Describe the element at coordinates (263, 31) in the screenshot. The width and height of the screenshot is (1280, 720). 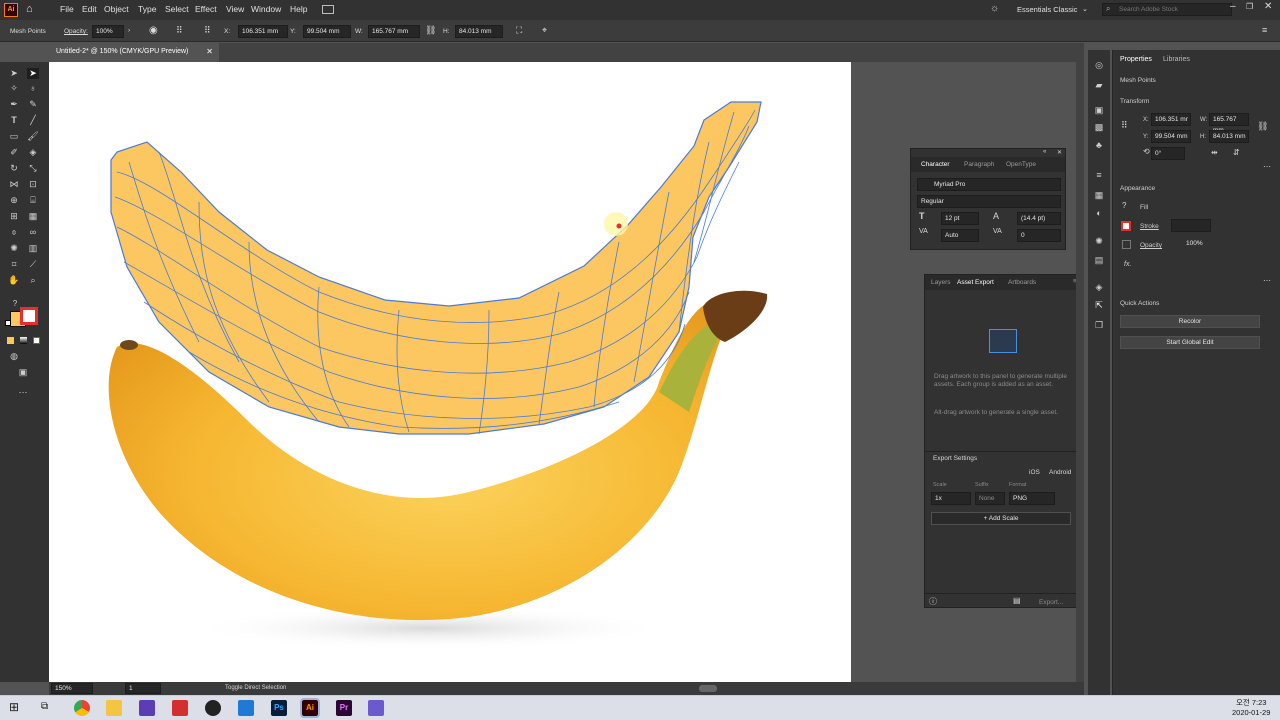
I see `x-field: 106.351 mm` at that location.